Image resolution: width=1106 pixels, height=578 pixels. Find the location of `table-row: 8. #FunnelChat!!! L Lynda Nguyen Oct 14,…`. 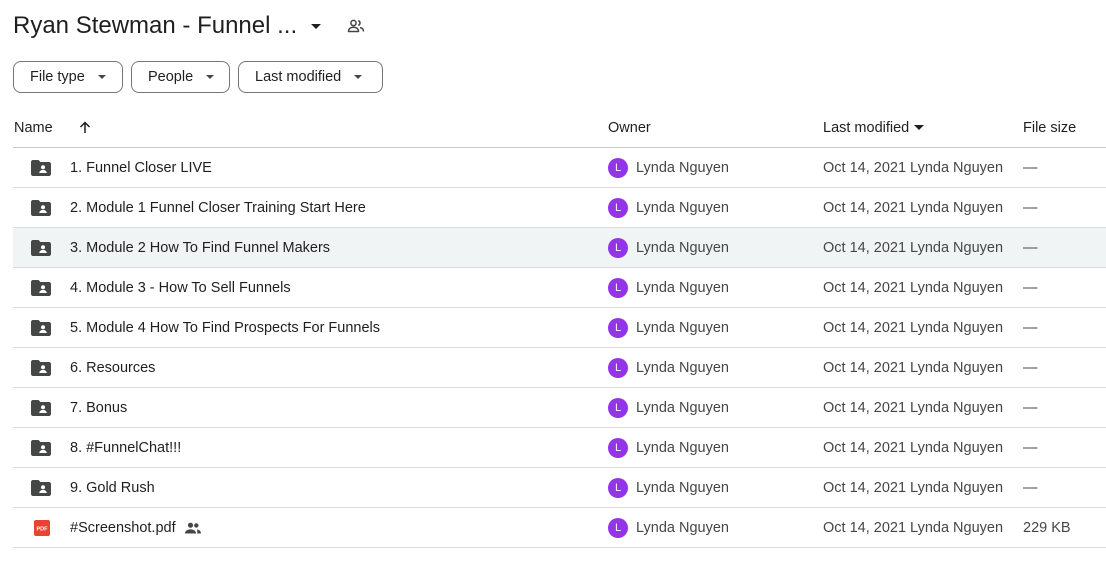

table-row: 8. #FunnelChat!!! L Lynda Nguyen Oct 14,… is located at coordinates (559, 448).